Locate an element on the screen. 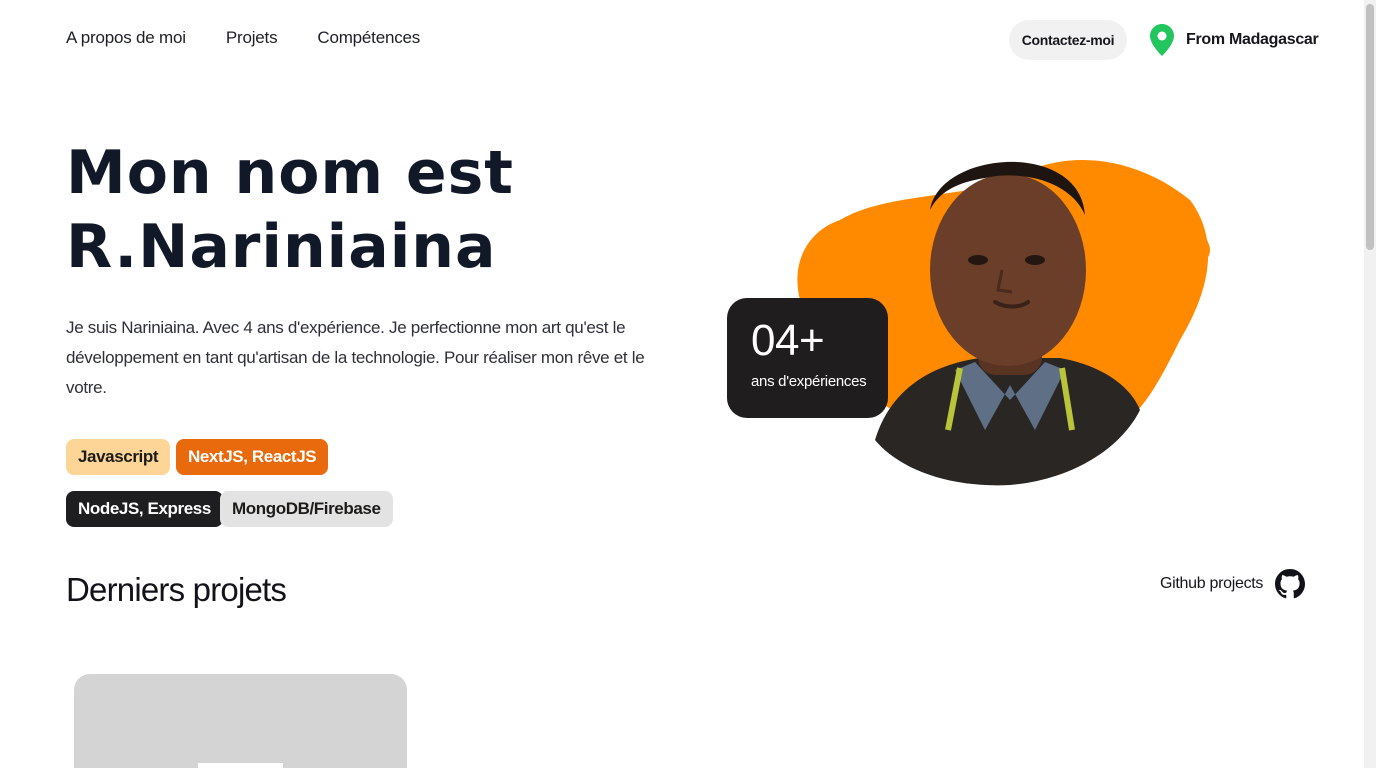  location-pin-icon is located at coordinates (1162, 40).